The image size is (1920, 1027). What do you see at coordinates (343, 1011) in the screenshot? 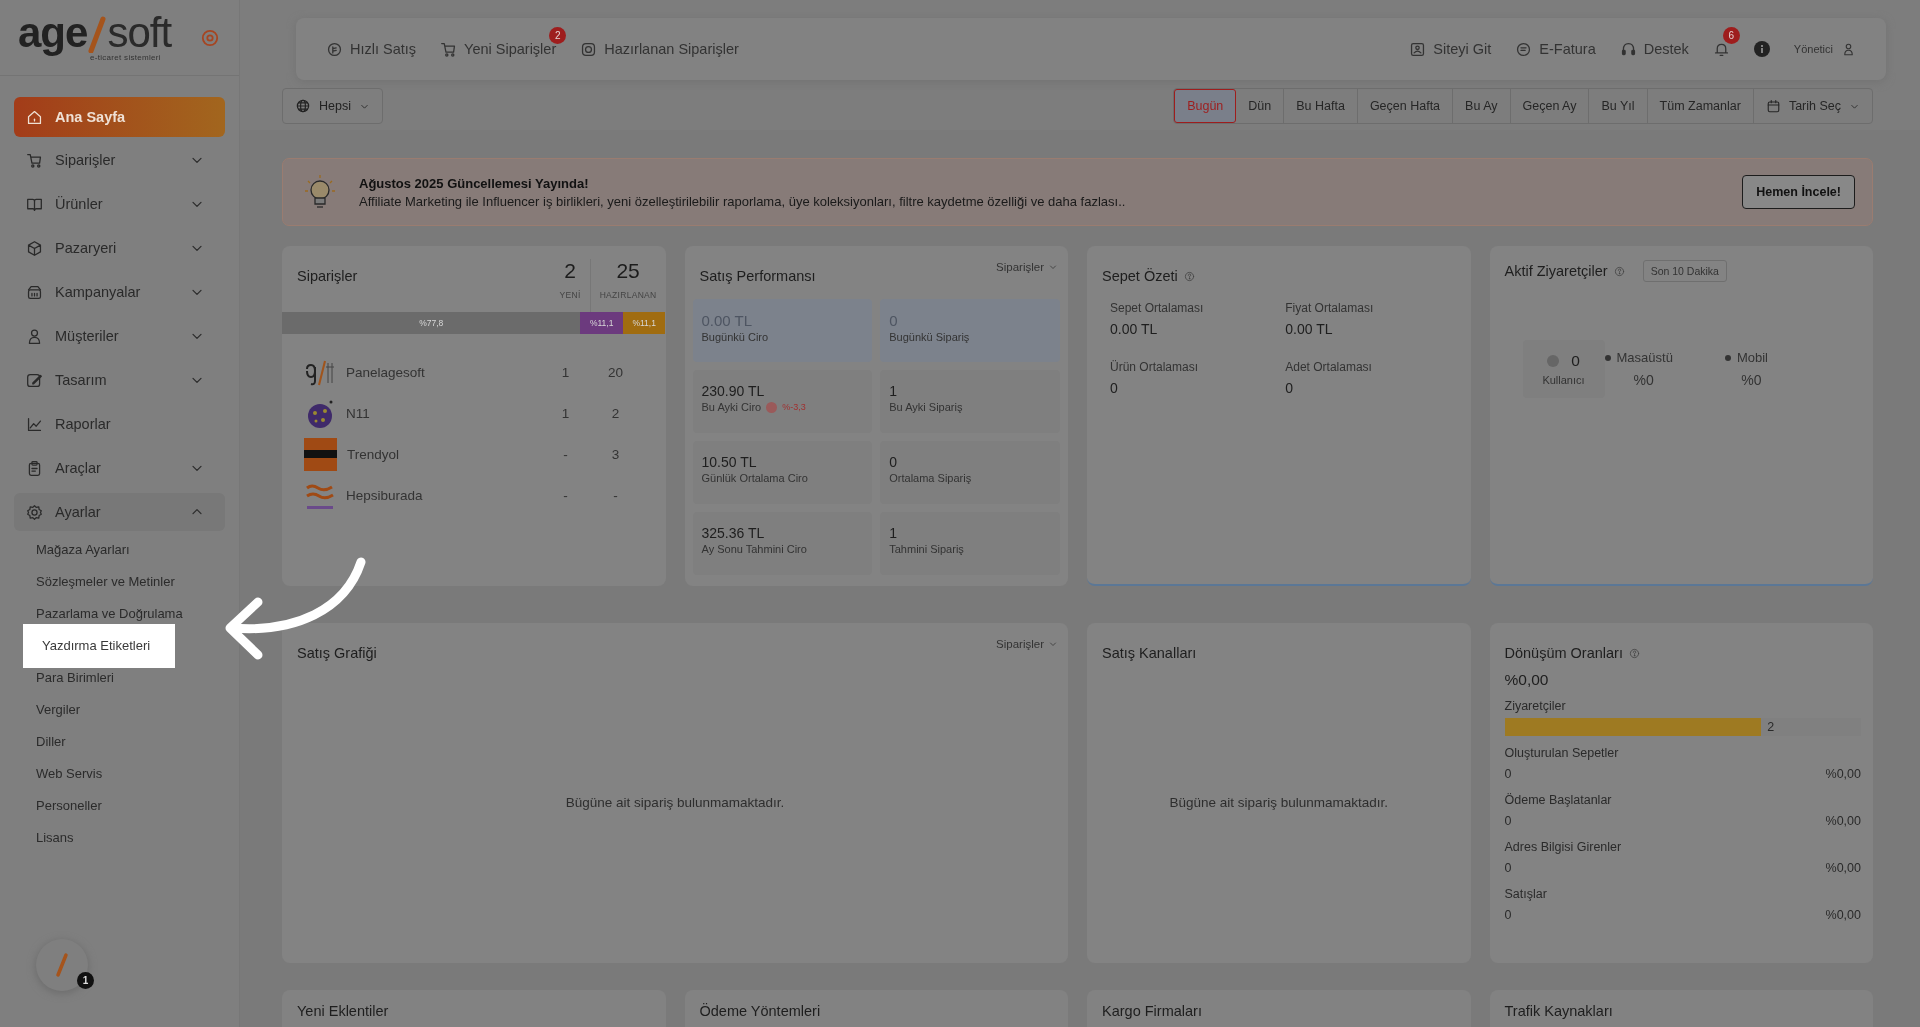
I see `card-title: Yeni Eklentiler` at bounding box center [343, 1011].